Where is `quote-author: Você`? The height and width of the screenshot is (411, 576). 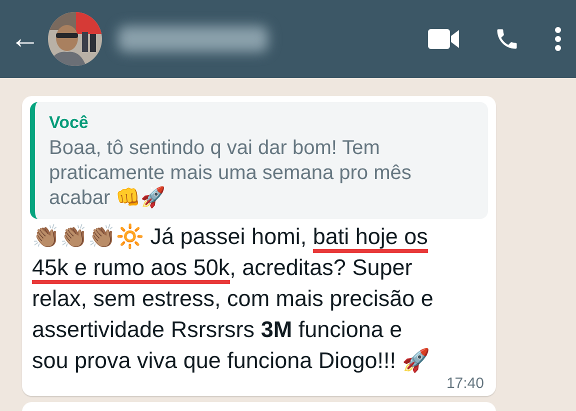 quote-author: Você is located at coordinates (69, 123).